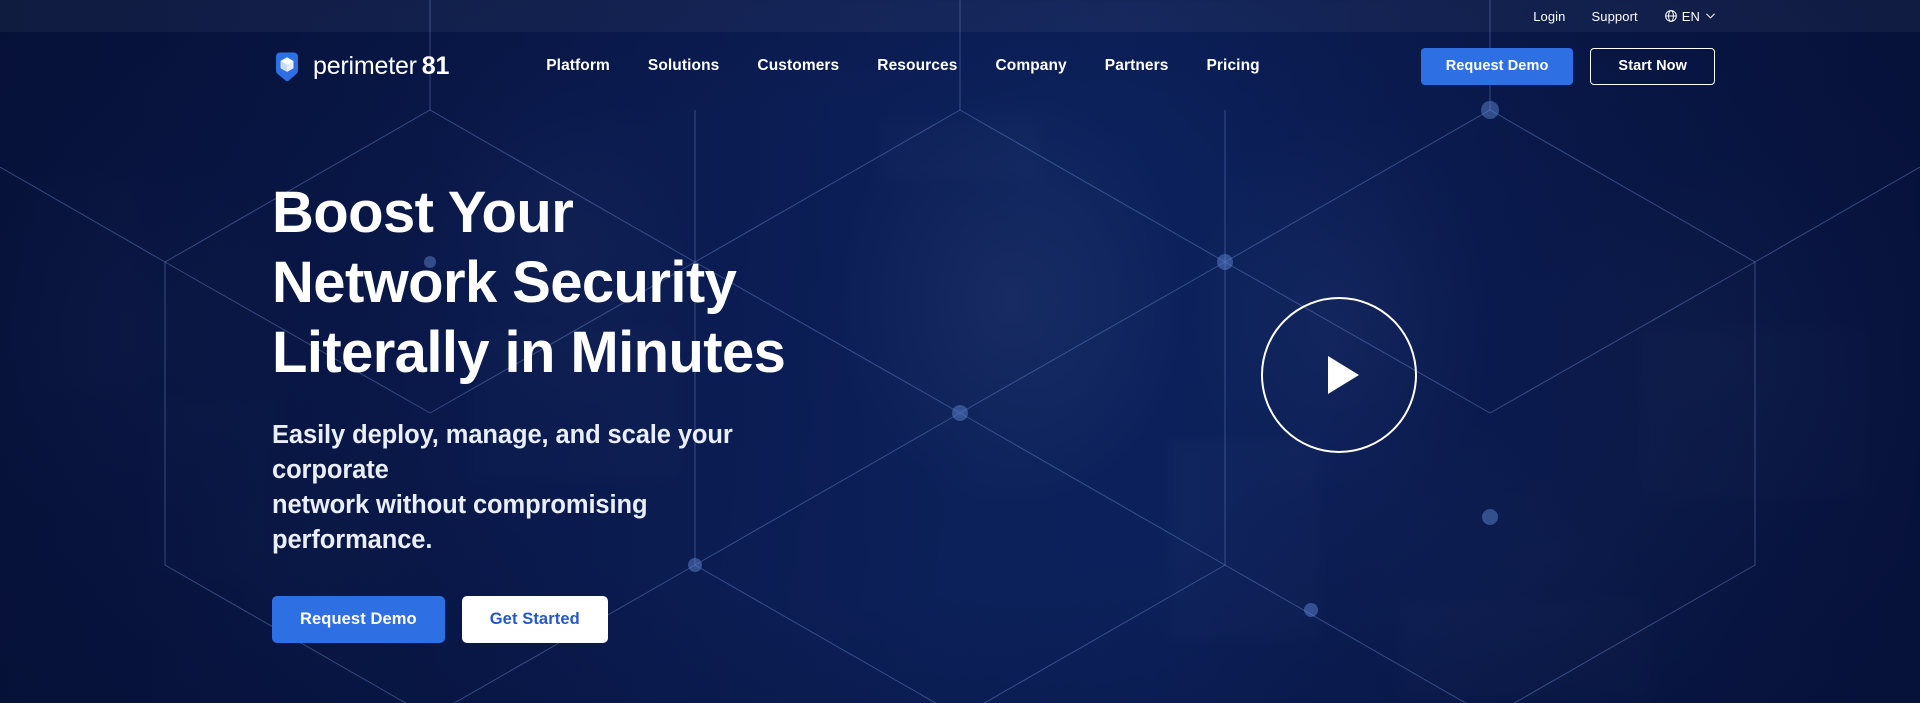 The height and width of the screenshot is (703, 1920). What do you see at coordinates (1652, 66) in the screenshot?
I see `header-start-now-button: Start Now` at bounding box center [1652, 66].